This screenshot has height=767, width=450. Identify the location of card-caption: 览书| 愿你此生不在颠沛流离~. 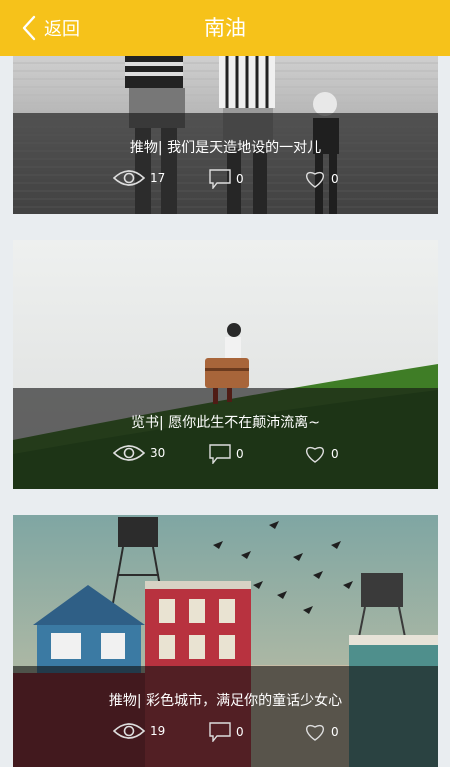
(225, 423).